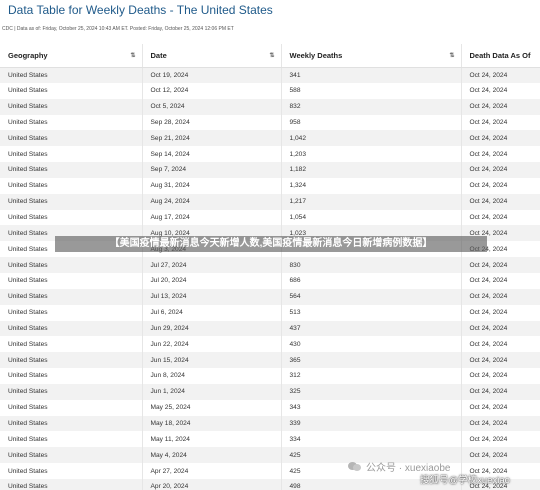  Describe the element at coordinates (212, 328) in the screenshot. I see `cell-date: Jun 29, 2024` at that location.